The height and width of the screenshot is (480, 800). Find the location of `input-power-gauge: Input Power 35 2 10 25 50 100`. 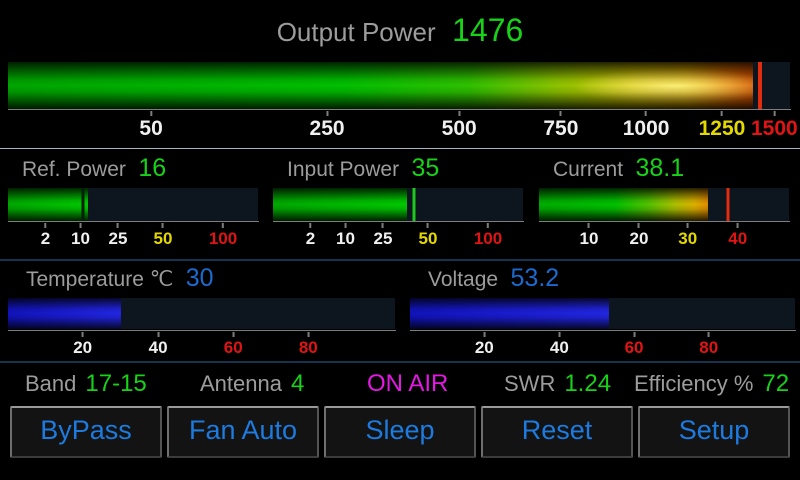

input-power-gauge: Input Power 35 2 10 25 50 100 is located at coordinates (398, 204).